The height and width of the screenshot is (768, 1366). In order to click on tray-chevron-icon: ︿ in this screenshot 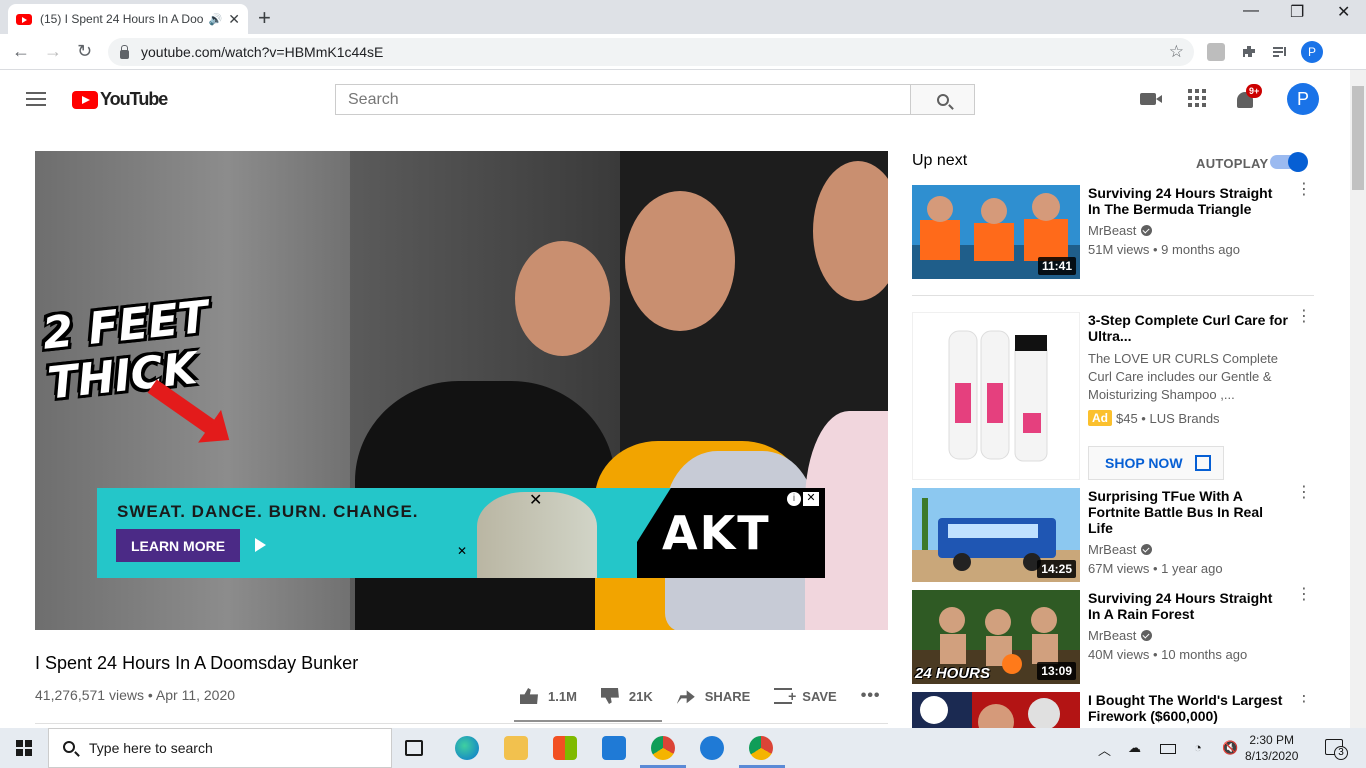, I will do `click(1104, 749)`.